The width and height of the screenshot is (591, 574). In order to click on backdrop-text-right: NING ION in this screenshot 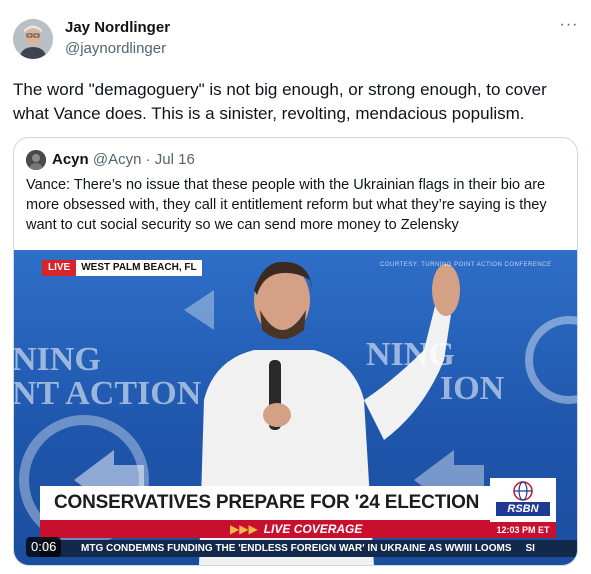, I will do `click(435, 371)`.